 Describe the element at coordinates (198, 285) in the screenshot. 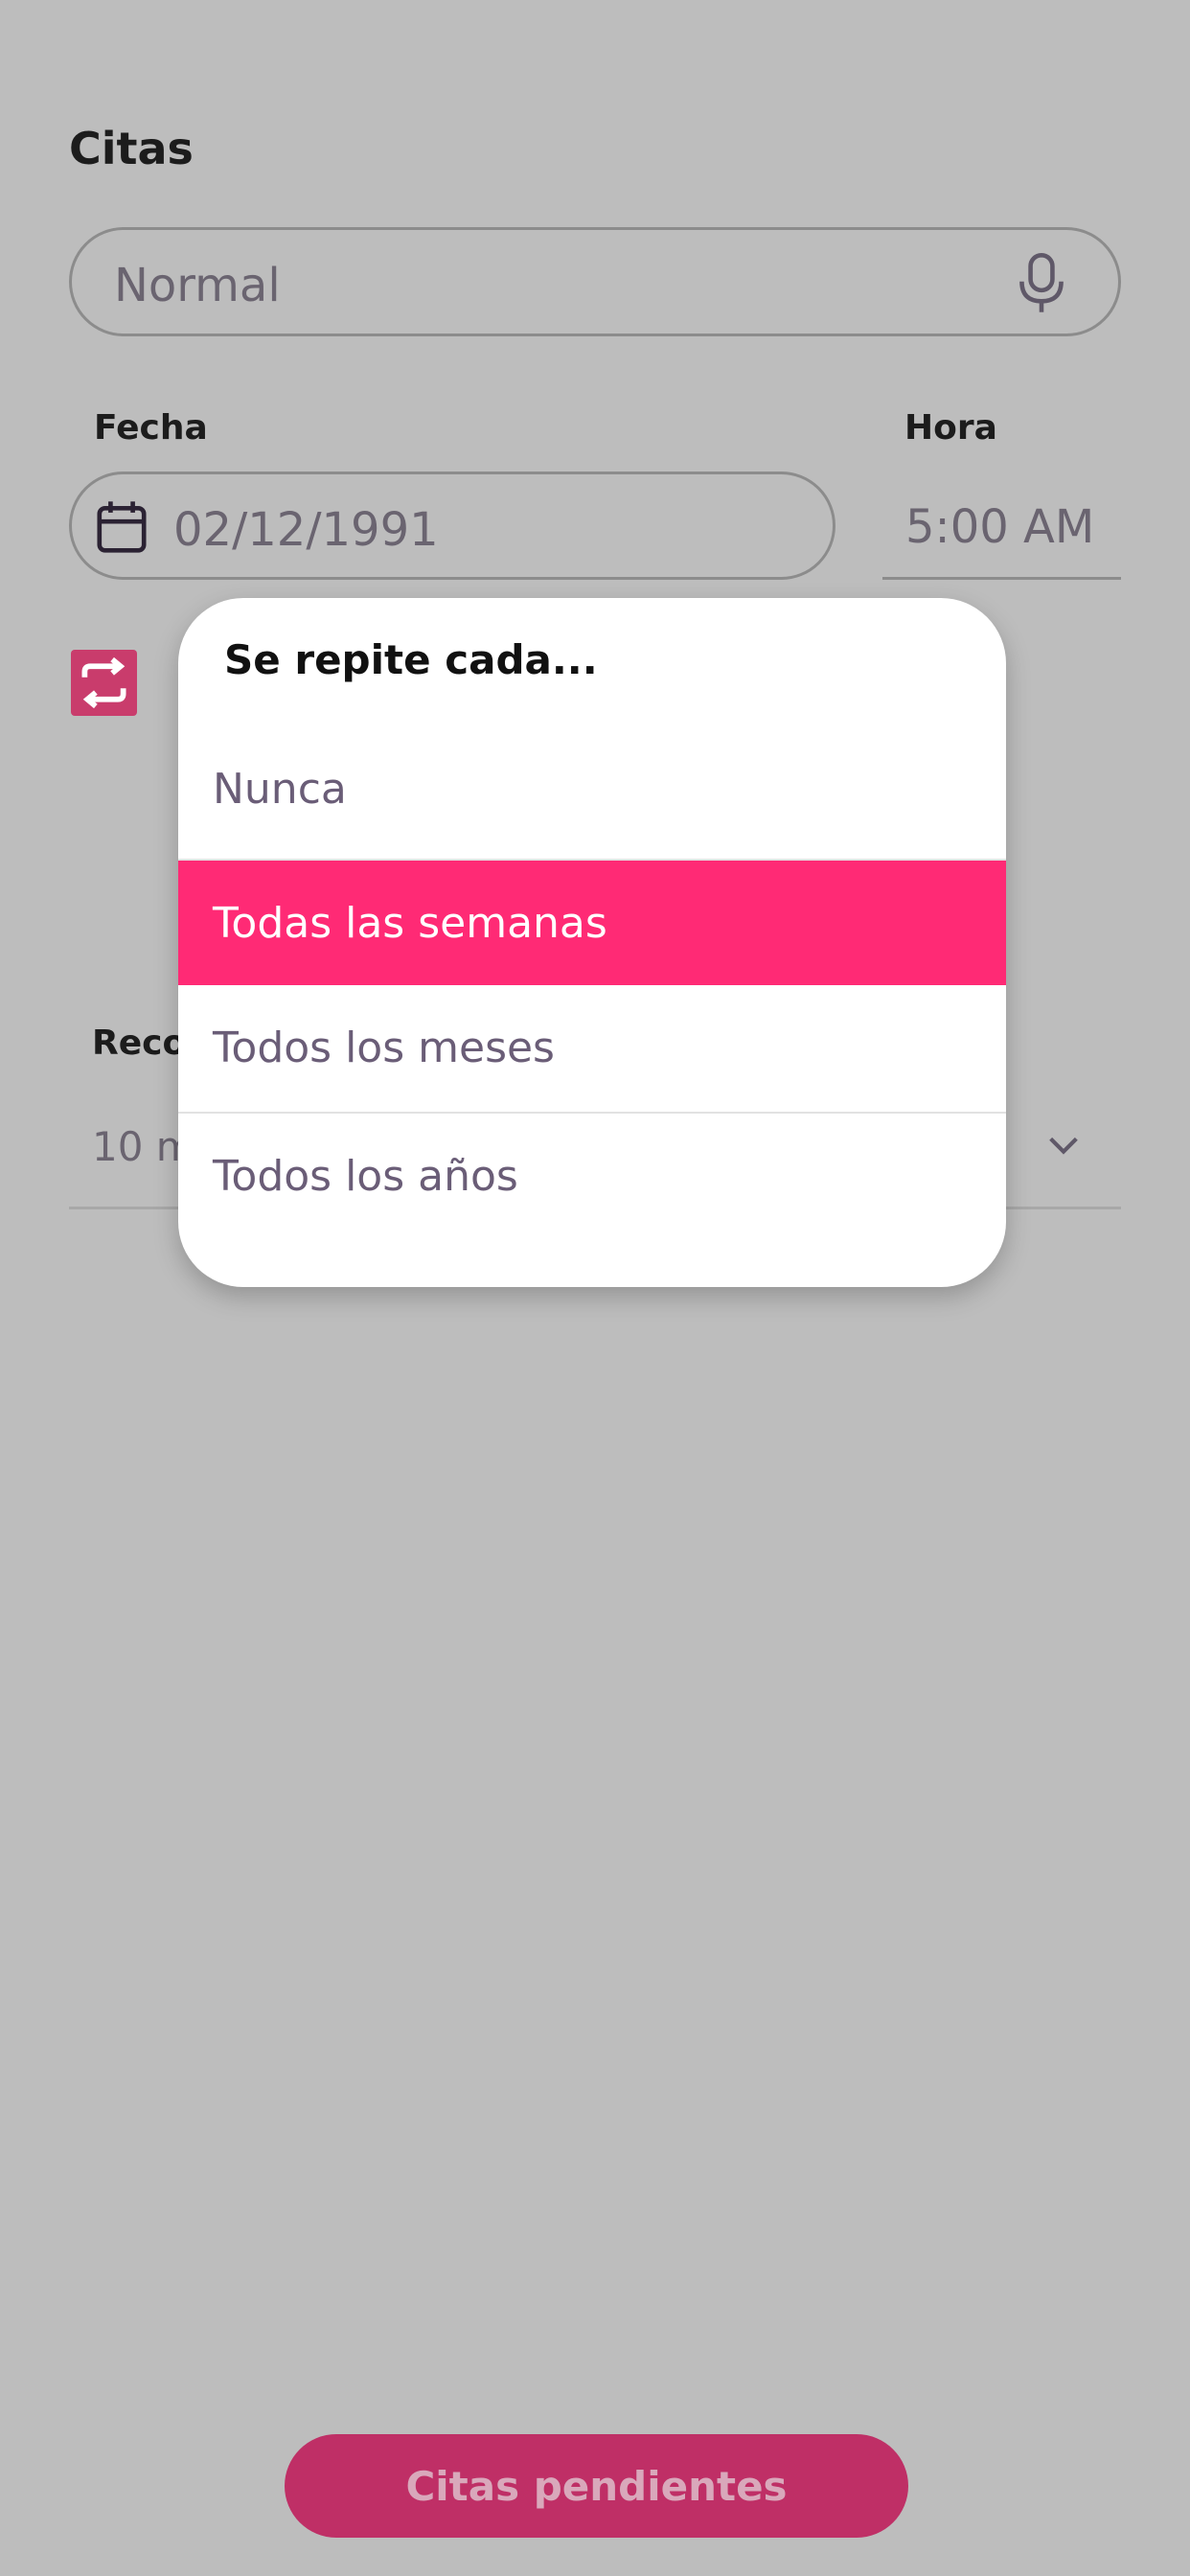

I see `title-input-value: Normal` at that location.